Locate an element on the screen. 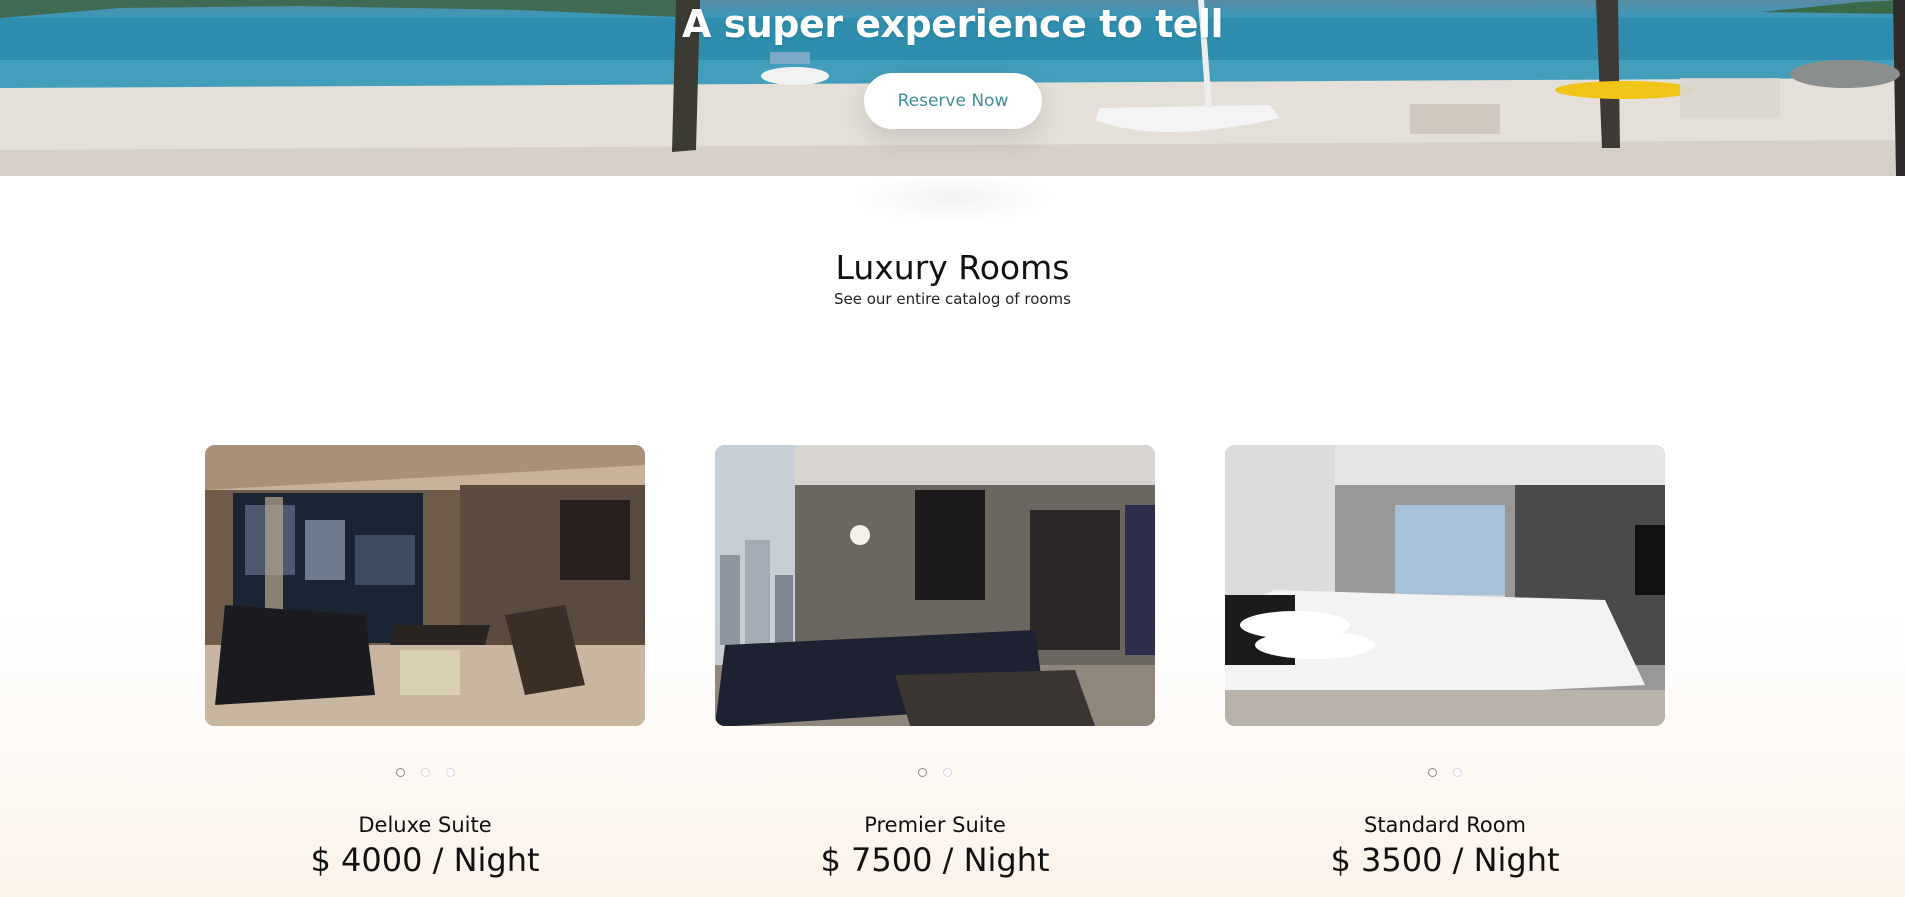 The height and width of the screenshot is (897, 1905). room-card-premier-suite: Premier Suite $ 7500 / Night is located at coordinates (935, 662).